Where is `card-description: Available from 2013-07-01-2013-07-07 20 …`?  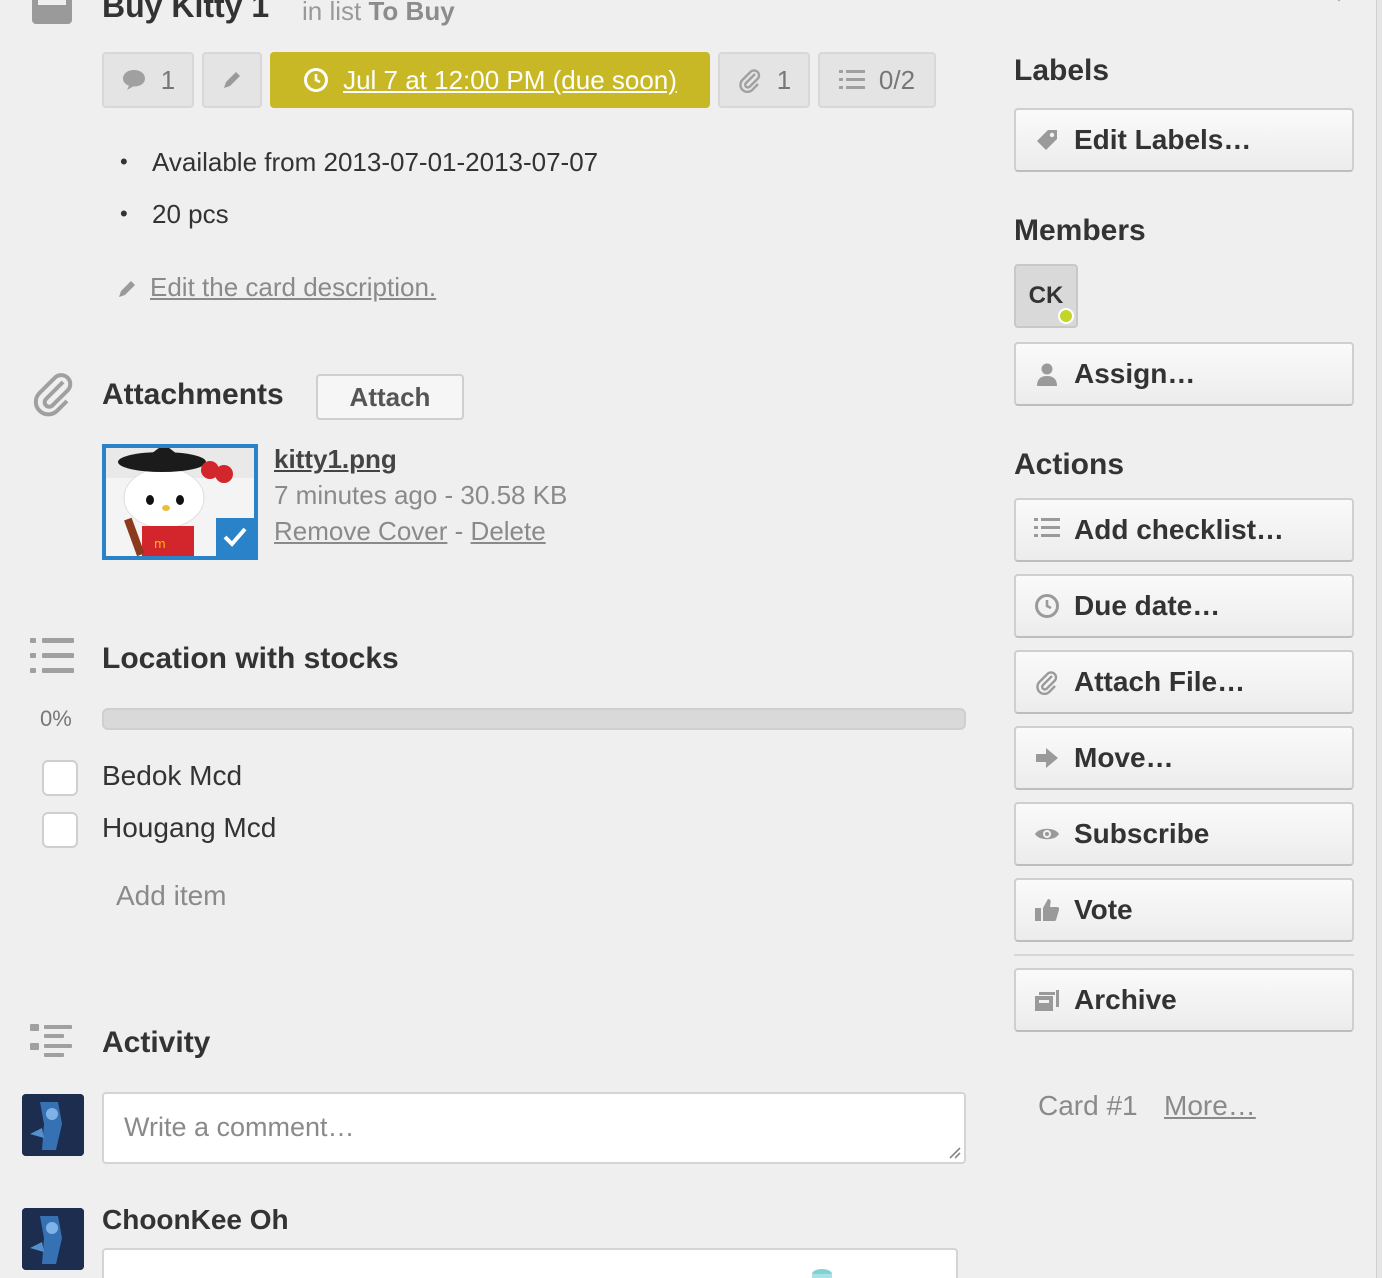
card-description: Available from 2013-07-01-2013-07-07 20 … is located at coordinates (359, 192).